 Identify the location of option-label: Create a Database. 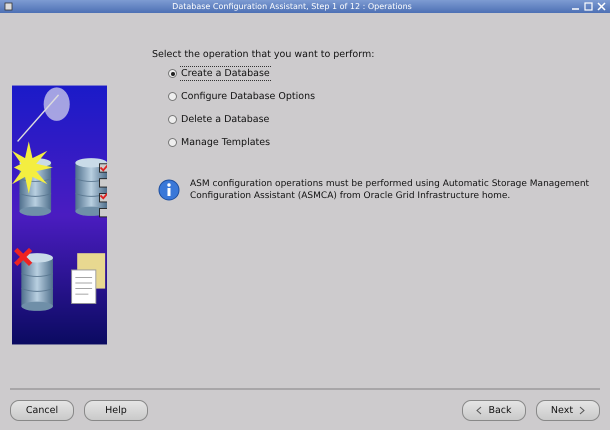
(225, 73).